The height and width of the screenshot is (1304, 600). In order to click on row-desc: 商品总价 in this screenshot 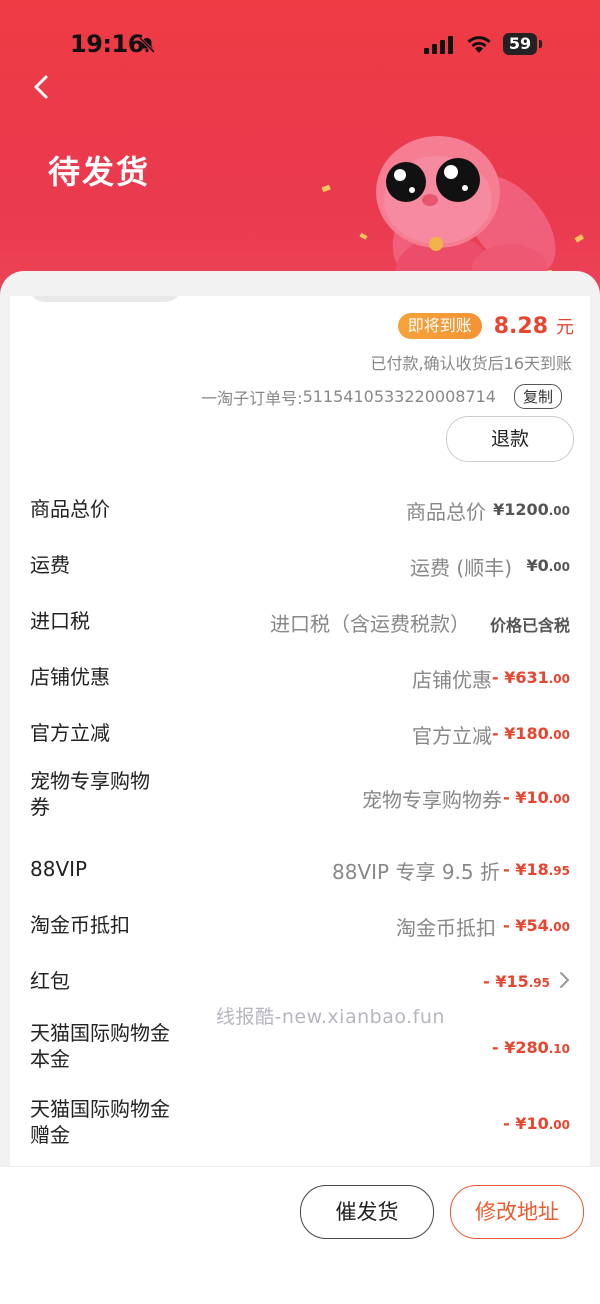, I will do `click(446, 512)`.